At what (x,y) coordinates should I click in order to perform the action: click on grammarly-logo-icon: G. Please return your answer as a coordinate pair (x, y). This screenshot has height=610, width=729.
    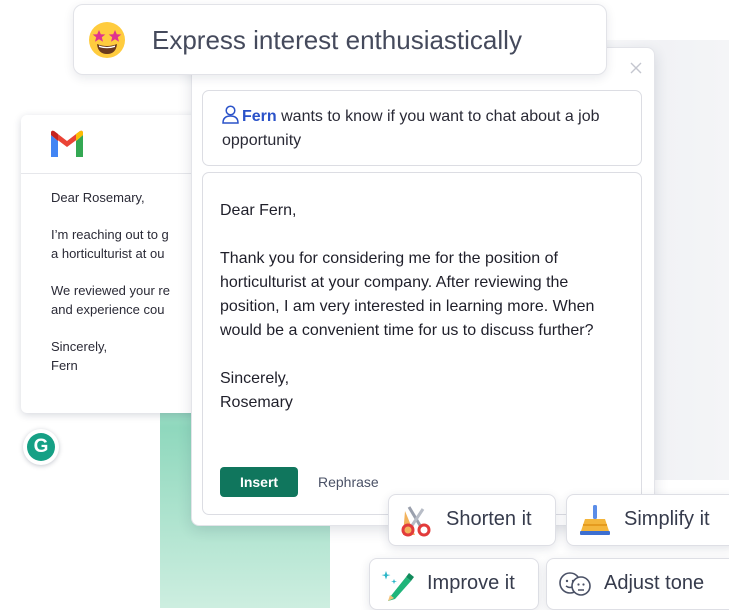
    Looking at the image, I should click on (41, 447).